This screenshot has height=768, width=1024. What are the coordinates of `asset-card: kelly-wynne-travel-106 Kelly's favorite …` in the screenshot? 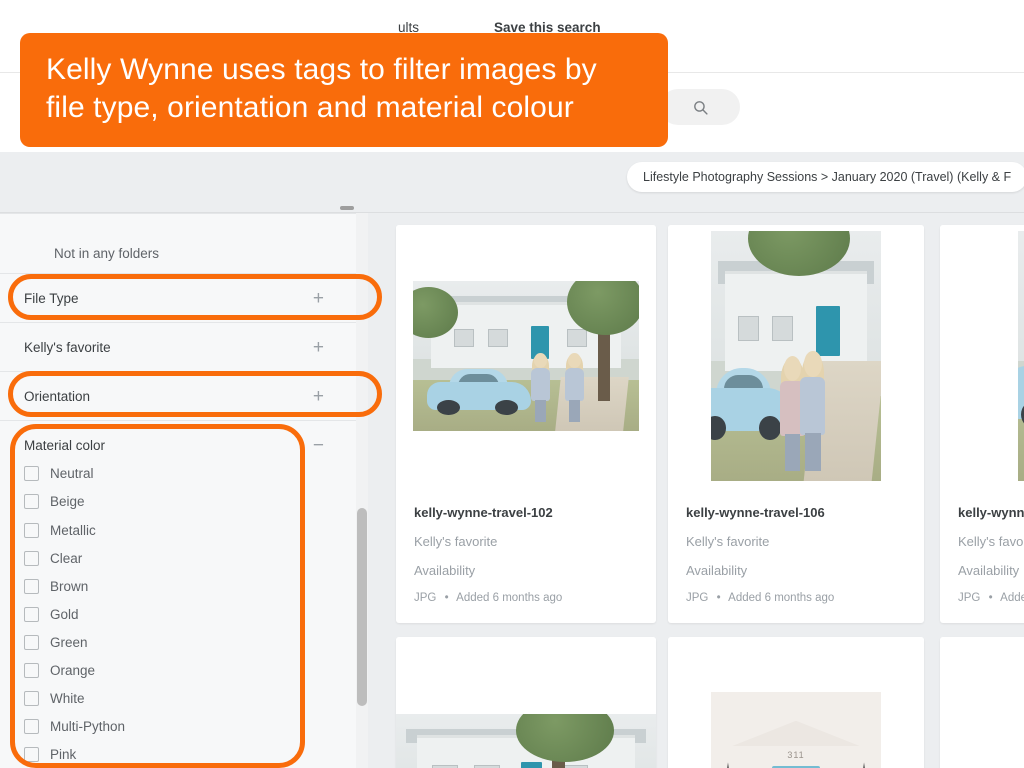 It's located at (796, 424).